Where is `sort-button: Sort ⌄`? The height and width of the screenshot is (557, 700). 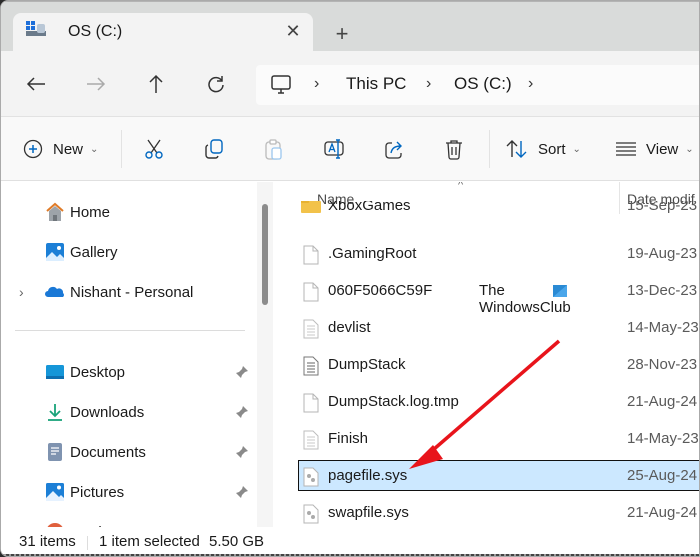 sort-button: Sort ⌄ is located at coordinates (543, 149).